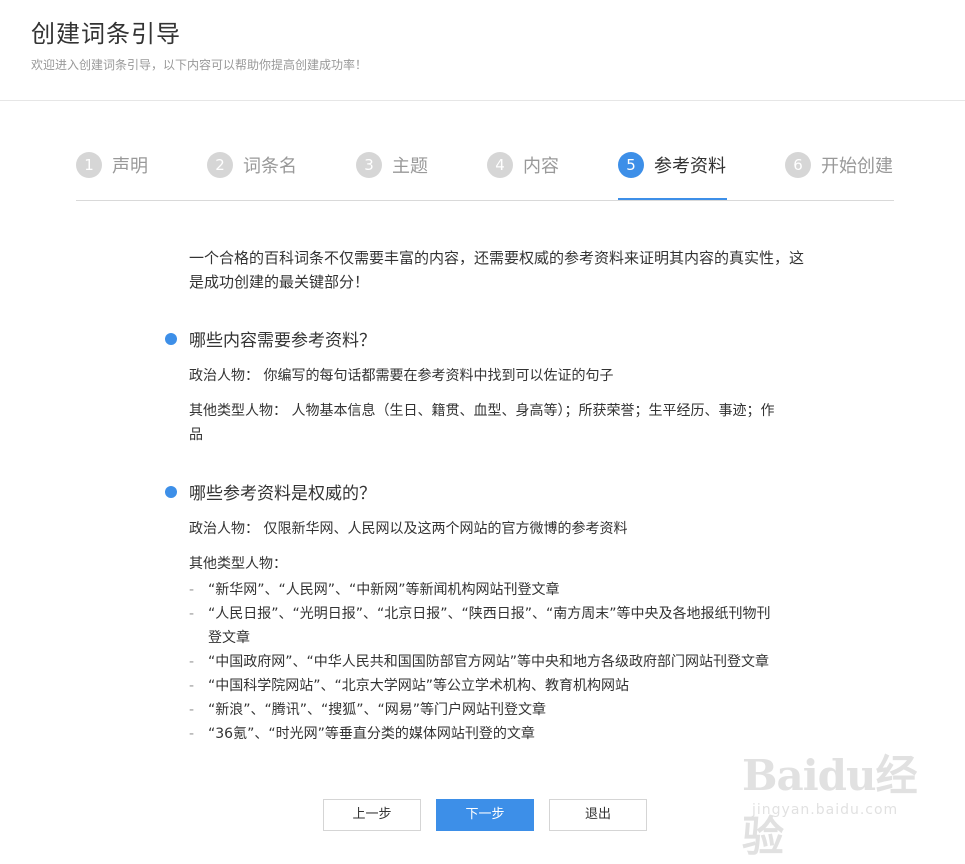  I want to click on section-heading-need-refs: 哪些内容需要参考资料？, so click(270, 338).